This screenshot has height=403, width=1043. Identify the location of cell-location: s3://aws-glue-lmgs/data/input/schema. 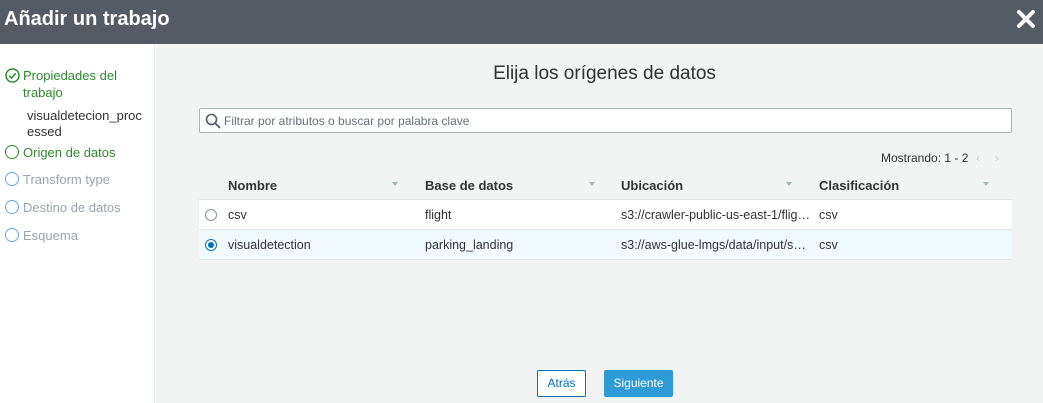
(716, 245).